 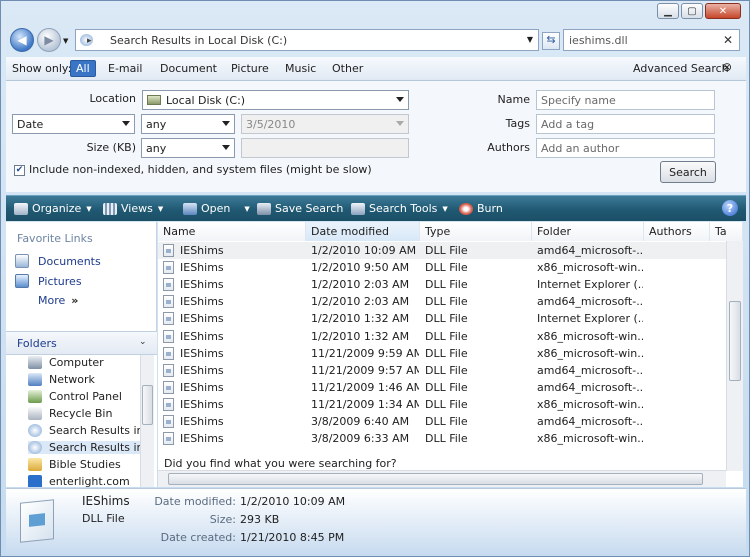 What do you see at coordinates (651, 40) in the screenshot?
I see `search-input: ieshims.dll ✕` at bounding box center [651, 40].